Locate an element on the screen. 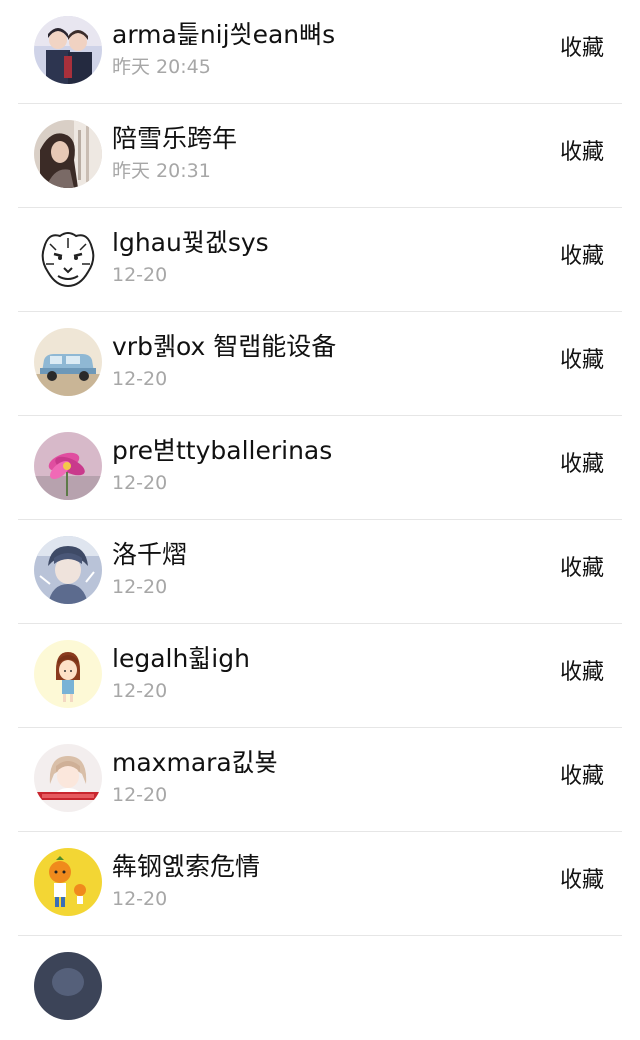 This screenshot has width=640, height=1040. list-item: vrb퀡ox 智랩能设备 12-20 收藏 is located at coordinates (320, 364).